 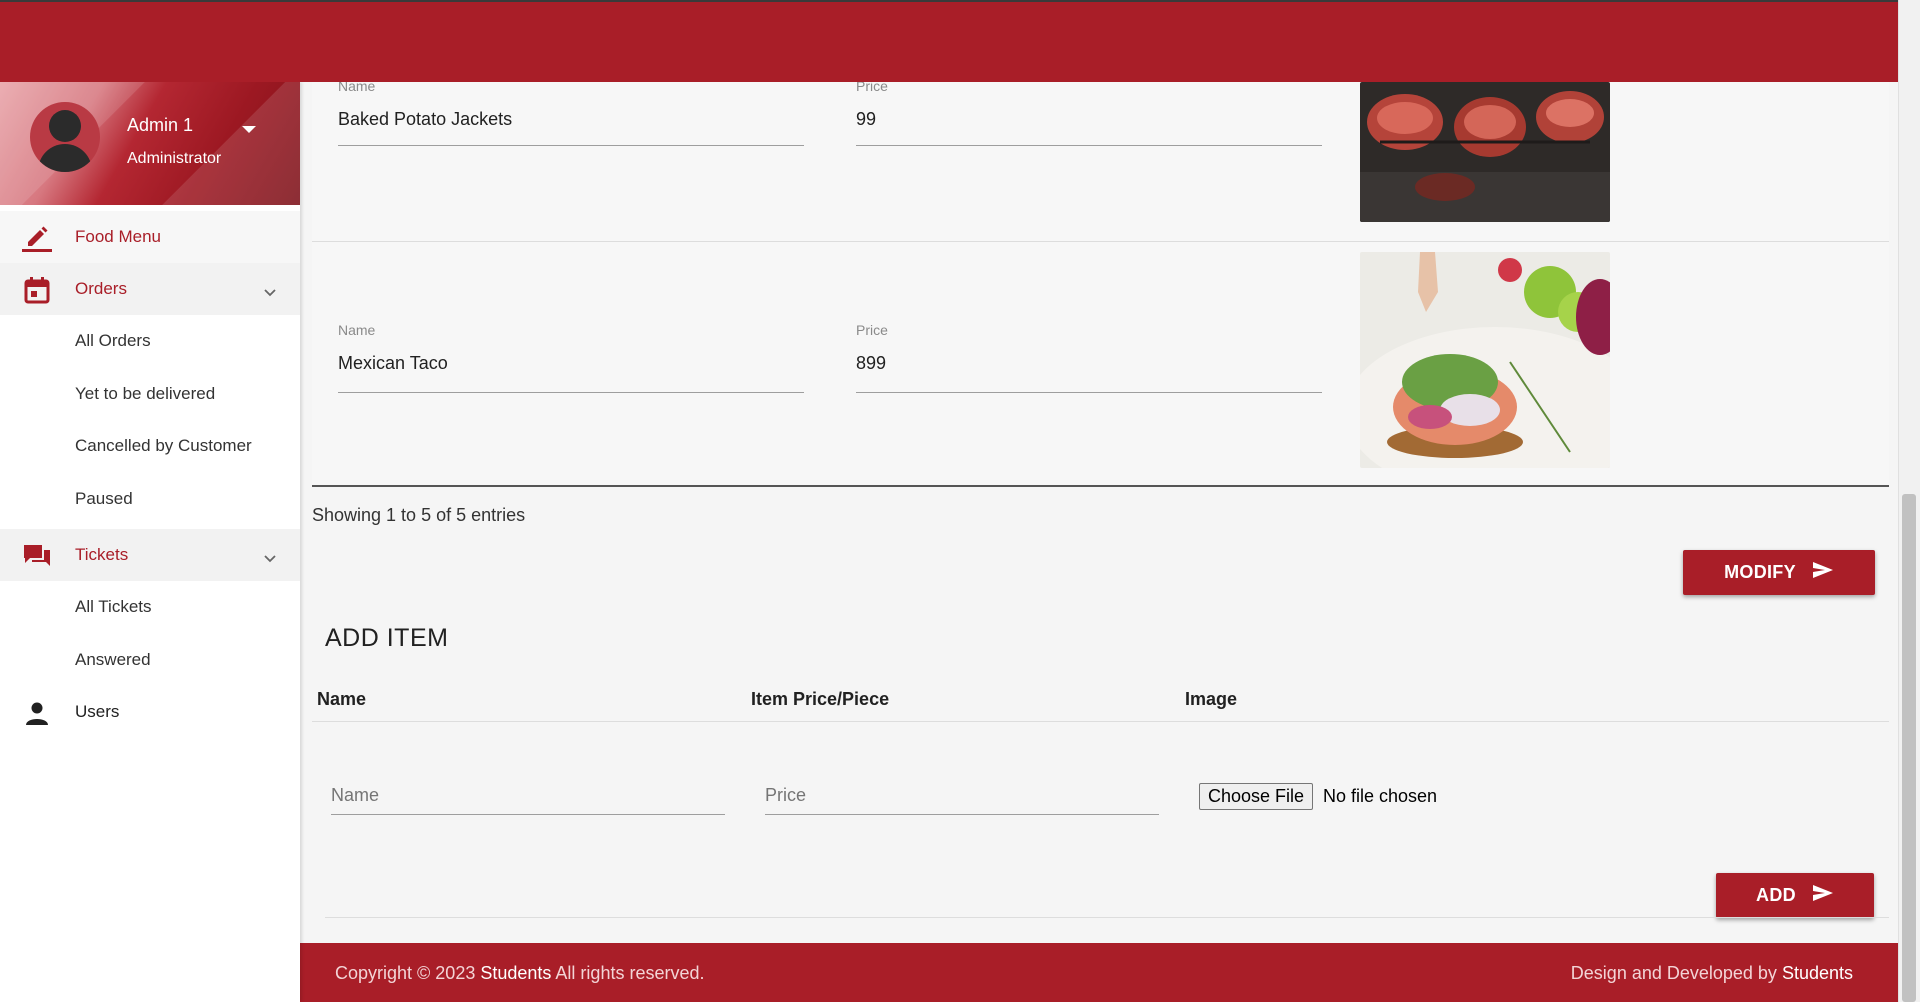 I want to click on add-button-label: ADD, so click(x=1776, y=895).